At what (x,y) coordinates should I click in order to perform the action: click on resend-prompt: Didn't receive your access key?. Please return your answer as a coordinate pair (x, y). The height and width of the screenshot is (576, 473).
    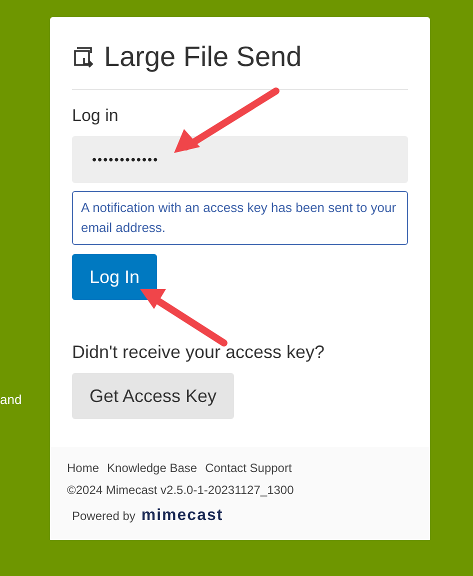
    Looking at the image, I should click on (199, 352).